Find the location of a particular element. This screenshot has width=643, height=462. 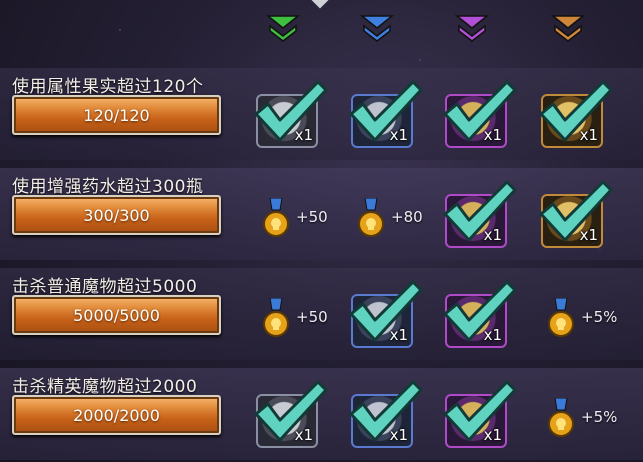

task-label: 使用属性果实超过120个 is located at coordinates (108, 87).